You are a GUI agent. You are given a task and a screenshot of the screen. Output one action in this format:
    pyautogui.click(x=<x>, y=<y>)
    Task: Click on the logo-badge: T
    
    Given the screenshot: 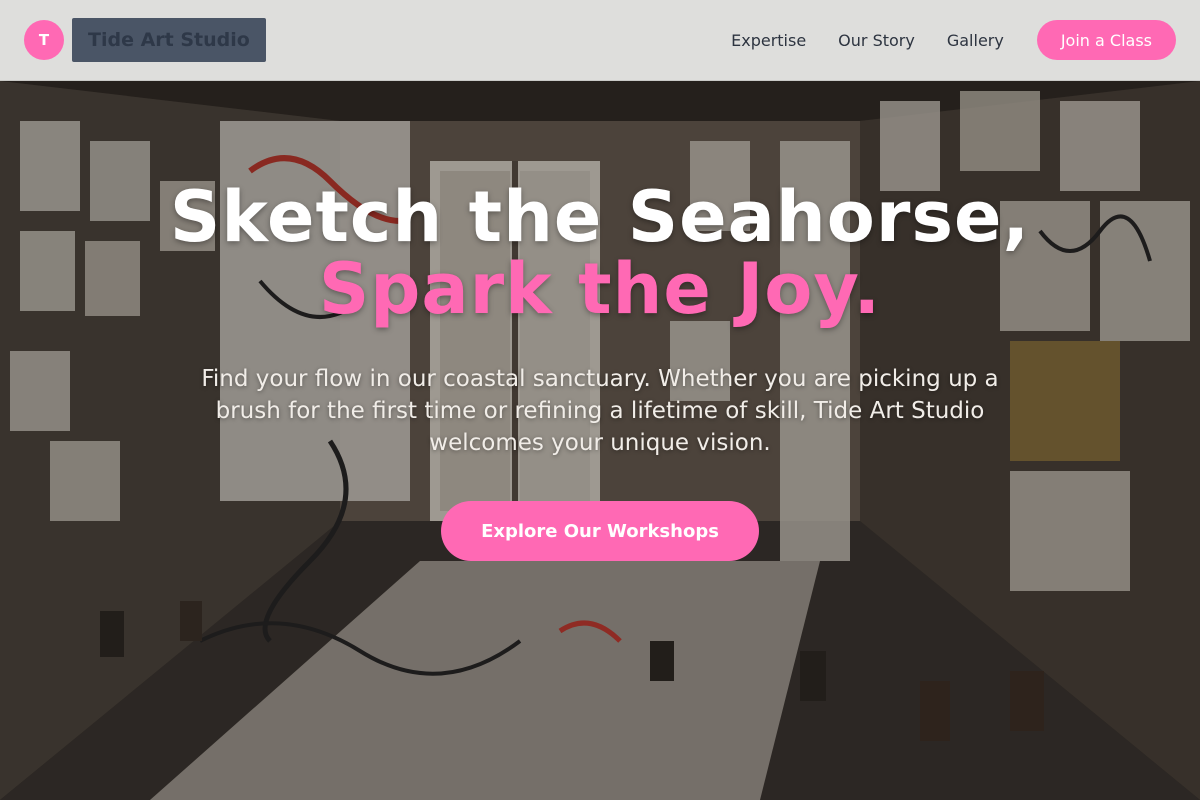 What is the action you would take?
    pyautogui.click(x=44, y=40)
    